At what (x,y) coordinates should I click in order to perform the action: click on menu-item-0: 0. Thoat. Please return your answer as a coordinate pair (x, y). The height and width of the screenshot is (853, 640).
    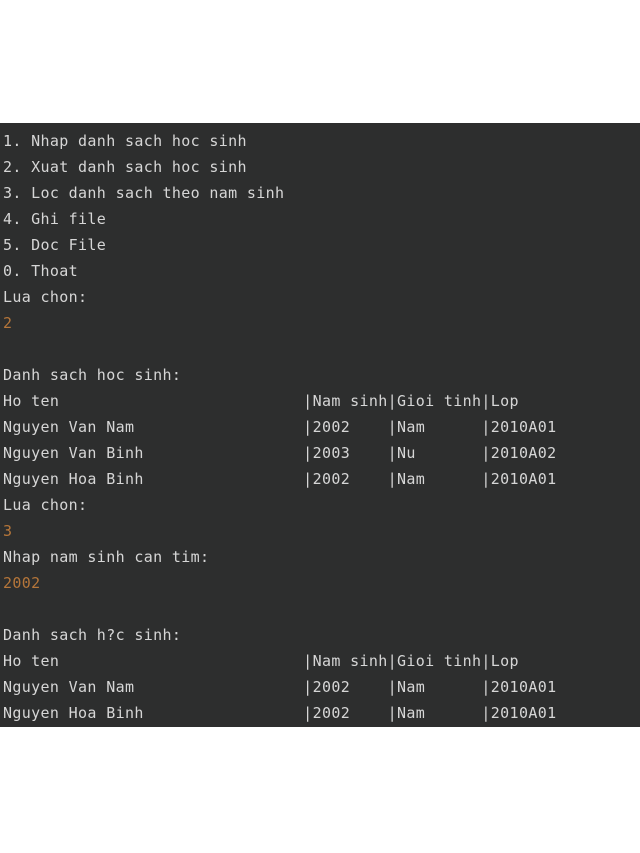
    Looking at the image, I should click on (41, 271).